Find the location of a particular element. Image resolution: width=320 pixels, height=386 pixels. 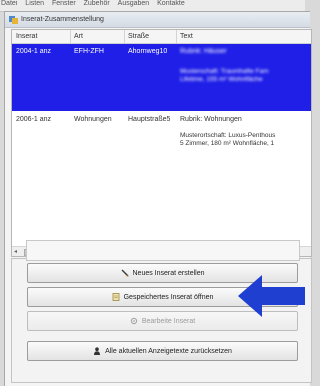

pointer-arrow-icon is located at coordinates (271, 296).